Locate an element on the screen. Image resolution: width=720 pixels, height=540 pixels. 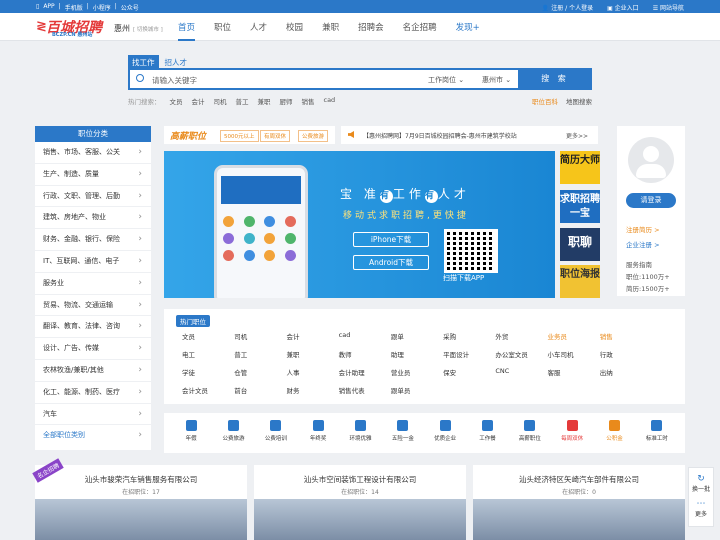
hot-job-link: 前台 is located at coordinates (260, 390).